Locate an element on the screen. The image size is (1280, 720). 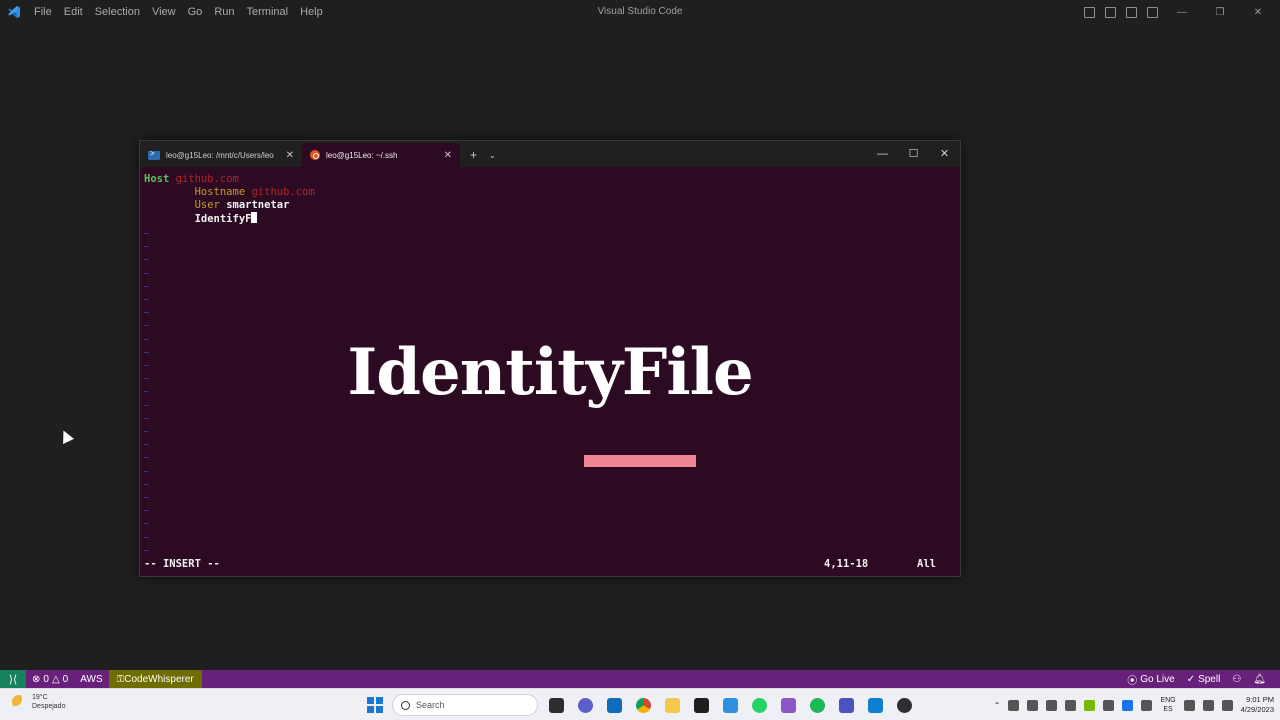
vscode-app-icon is located at coordinates (730, 705).